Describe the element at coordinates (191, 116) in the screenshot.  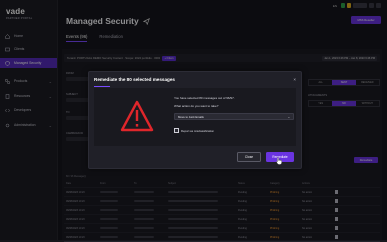
I see `action-select-value: Move to Junk Emails` at that location.